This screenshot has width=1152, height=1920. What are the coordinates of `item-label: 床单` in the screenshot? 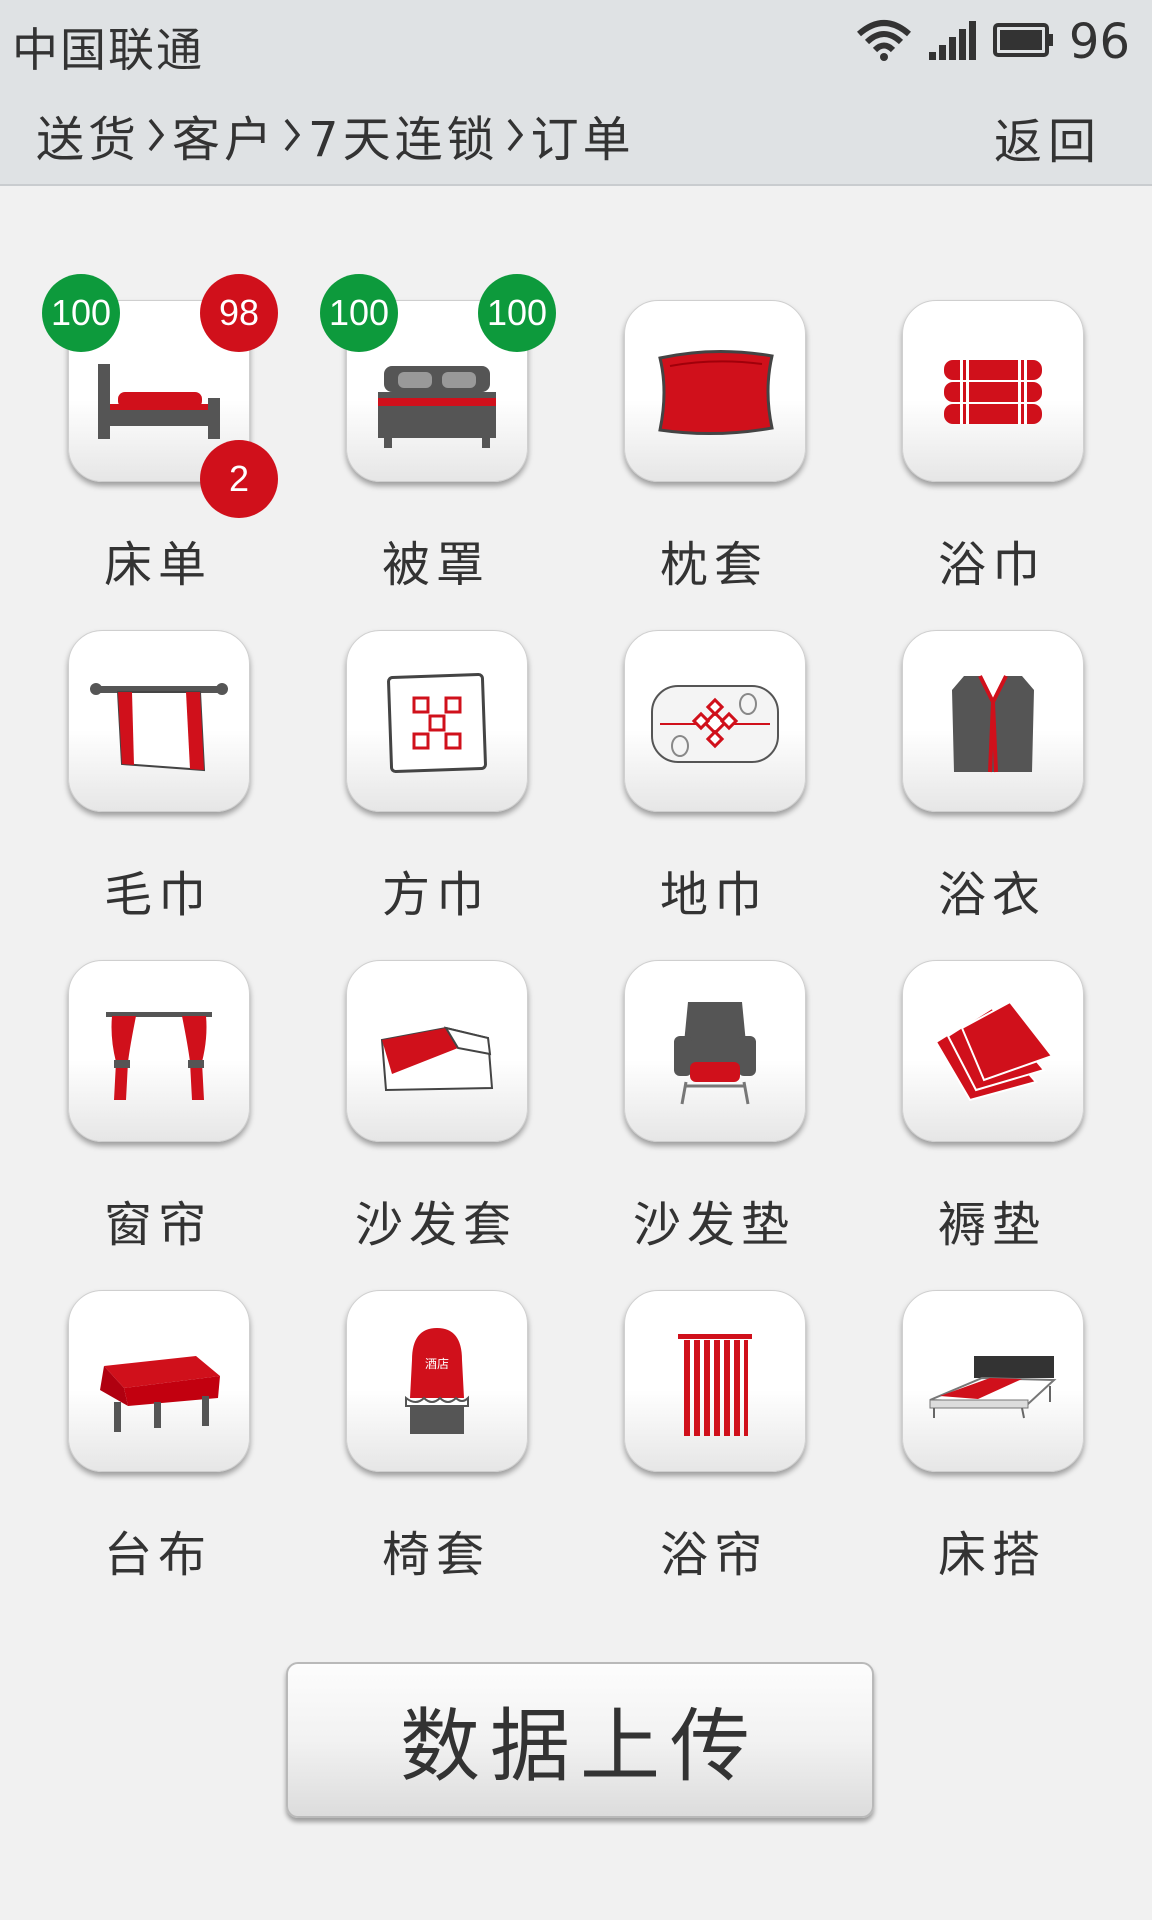 It's located at (157, 565).